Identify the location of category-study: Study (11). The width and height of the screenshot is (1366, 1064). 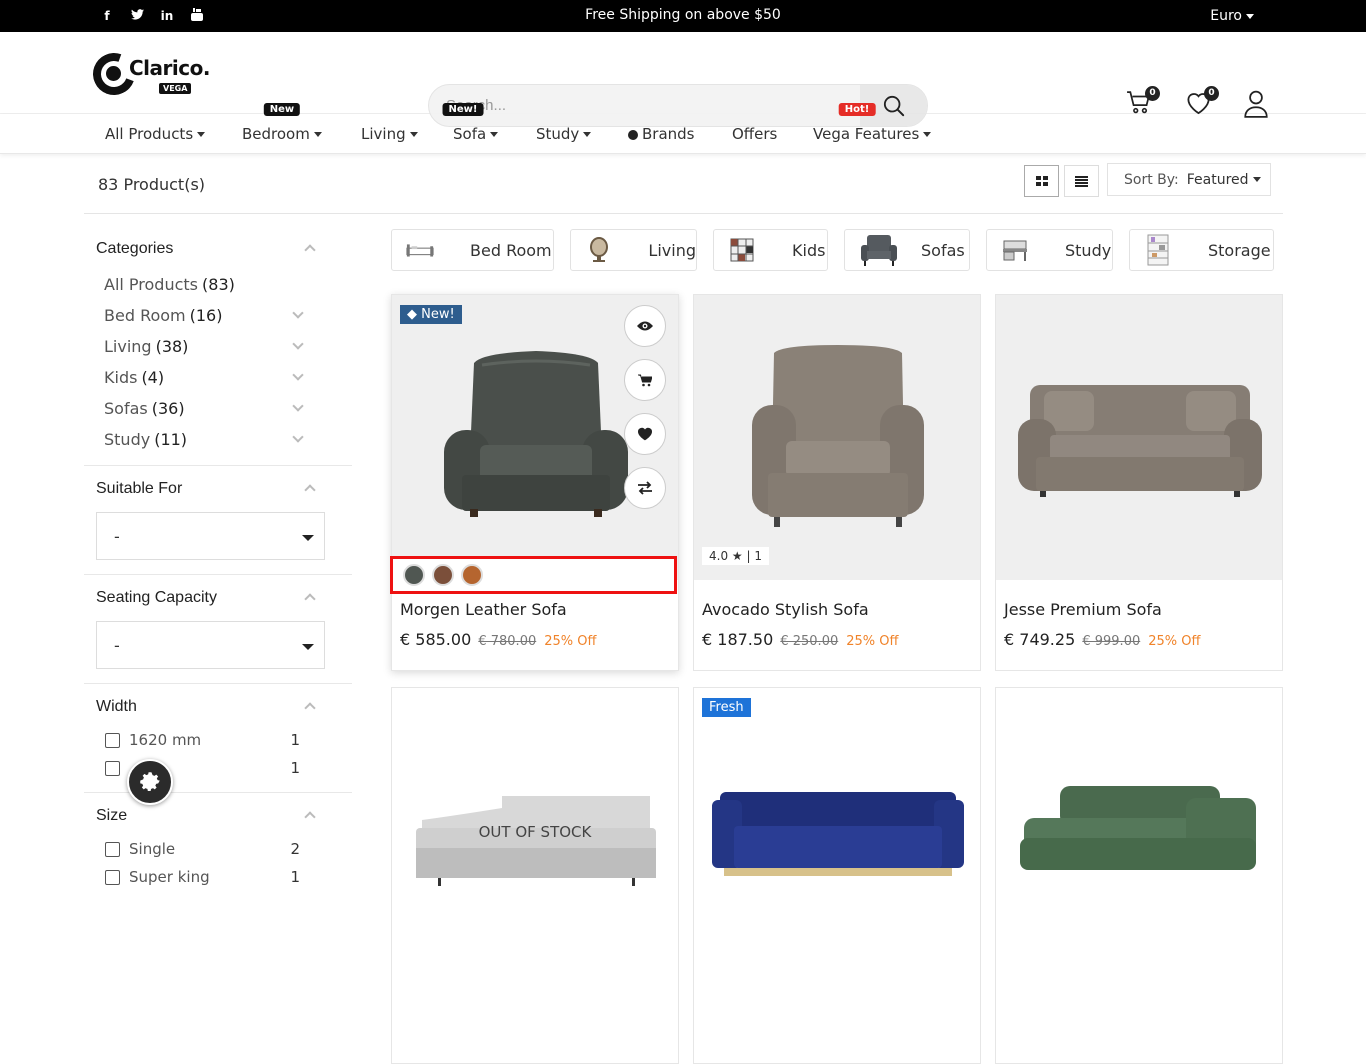
(218, 439).